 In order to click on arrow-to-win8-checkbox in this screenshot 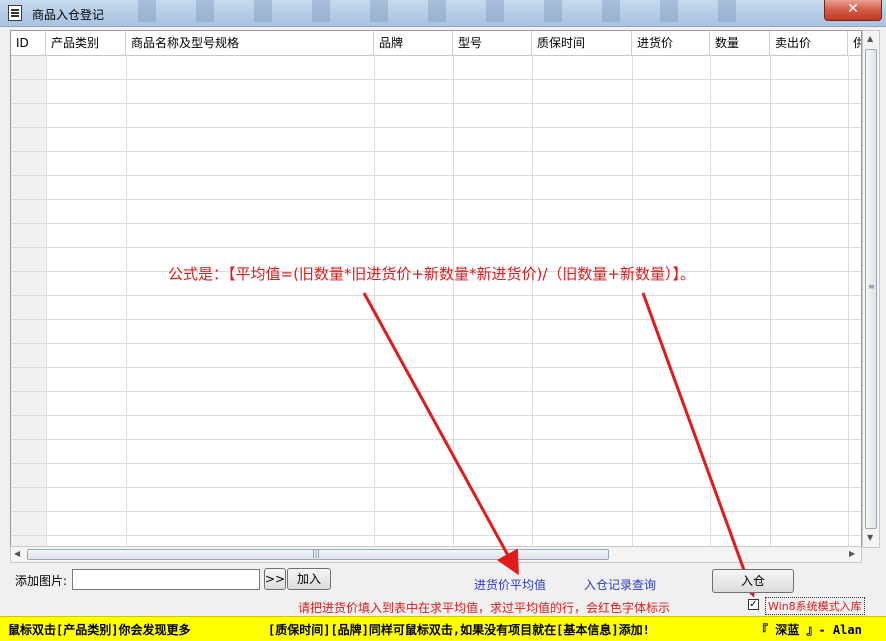, I will do `click(699, 445)`.